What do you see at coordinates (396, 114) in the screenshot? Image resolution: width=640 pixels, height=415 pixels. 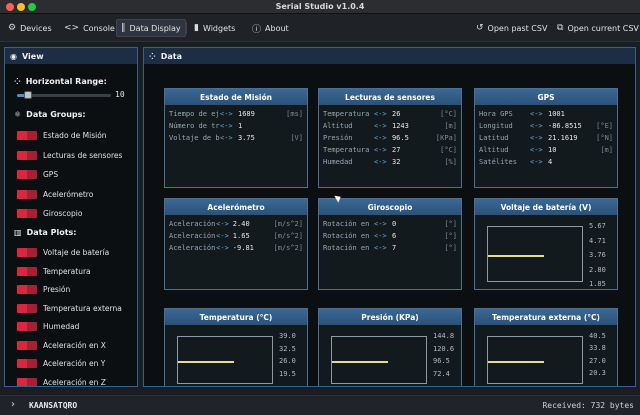 I see `dataset-value: 26` at bounding box center [396, 114].